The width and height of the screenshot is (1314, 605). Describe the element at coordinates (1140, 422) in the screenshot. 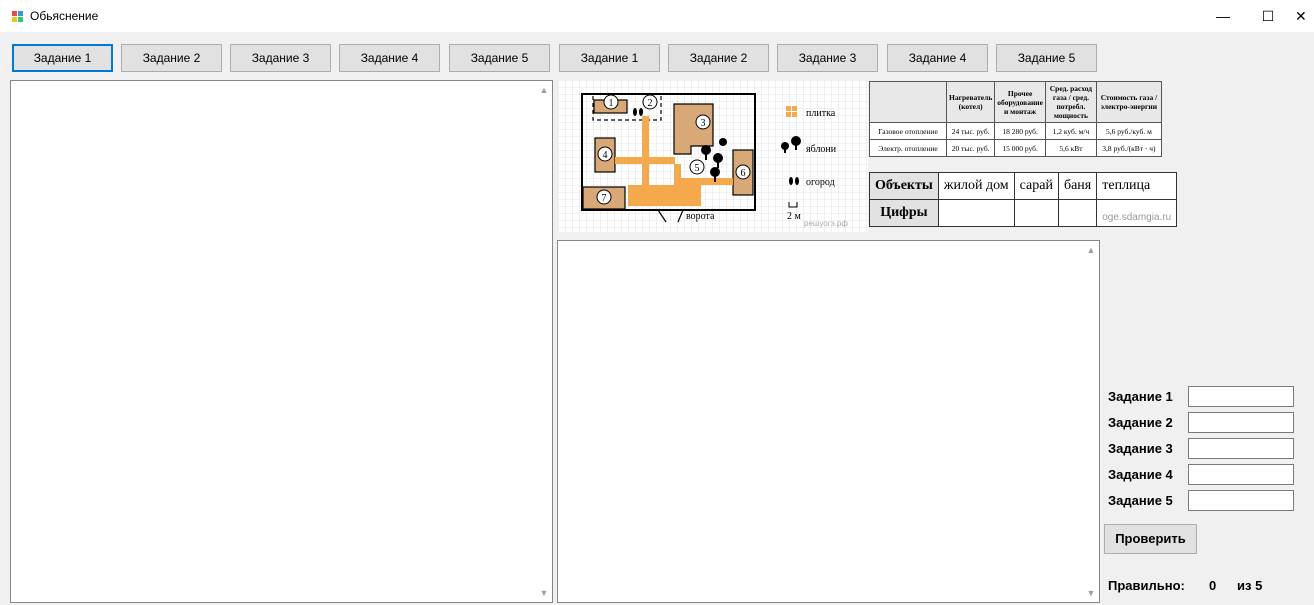

I see `answer-label-2: Задание 2` at that location.